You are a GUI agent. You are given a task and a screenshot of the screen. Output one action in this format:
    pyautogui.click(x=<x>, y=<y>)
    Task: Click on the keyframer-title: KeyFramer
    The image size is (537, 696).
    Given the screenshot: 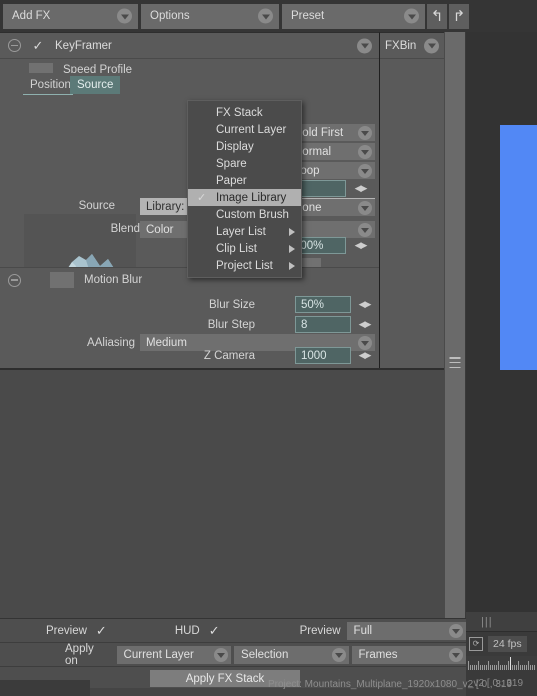 What is the action you would take?
    pyautogui.click(x=83, y=45)
    